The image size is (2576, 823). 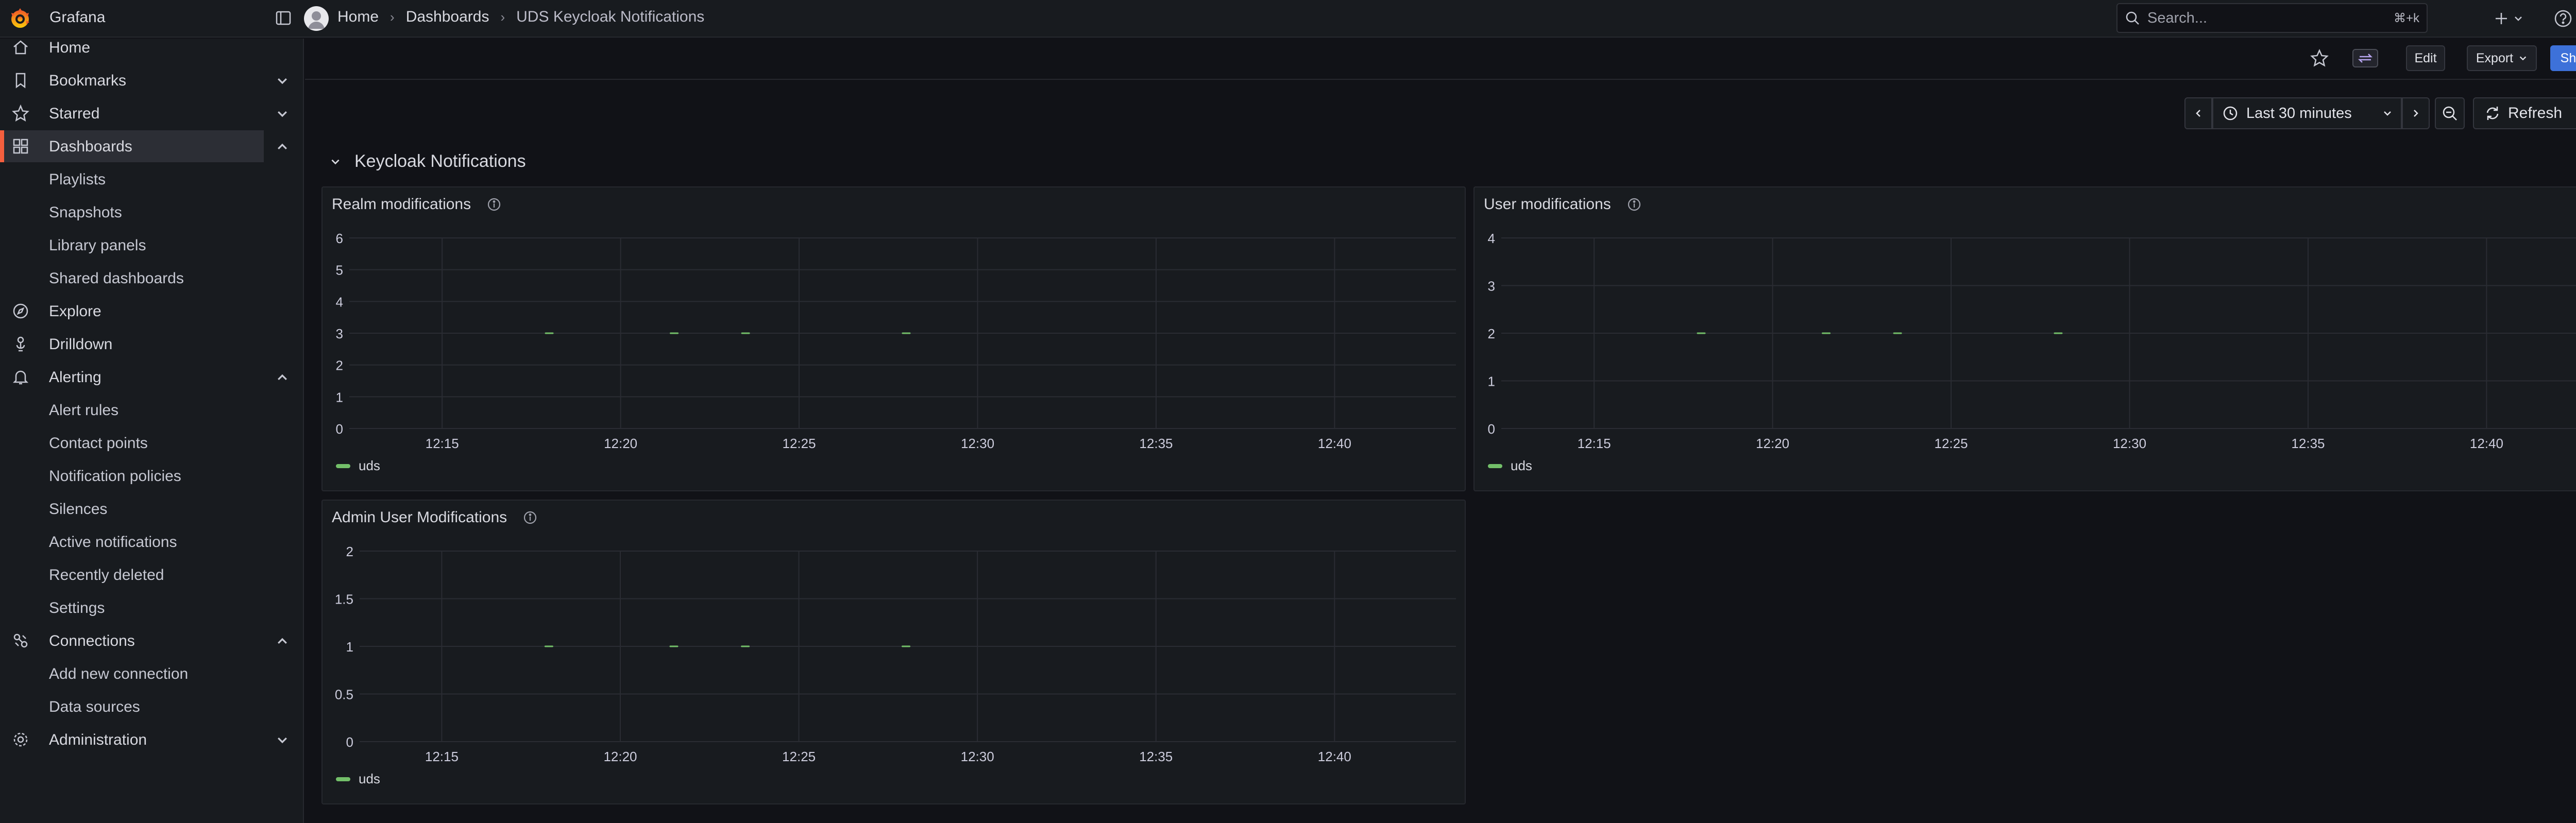 I want to click on sidebar-item-home: Home, so click(x=132, y=47).